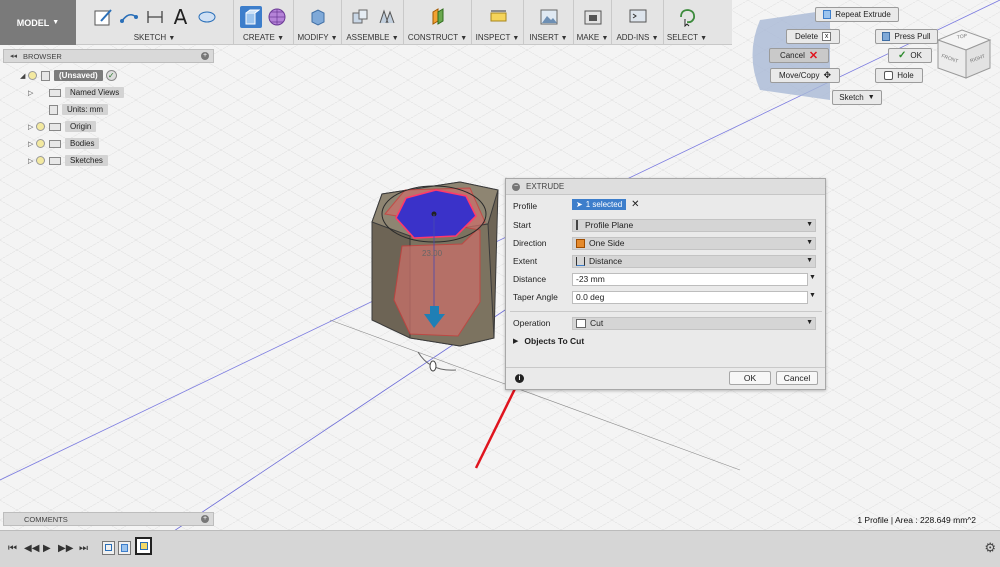  I want to click on direction-row: Direction One Side ▼, so click(666, 243).